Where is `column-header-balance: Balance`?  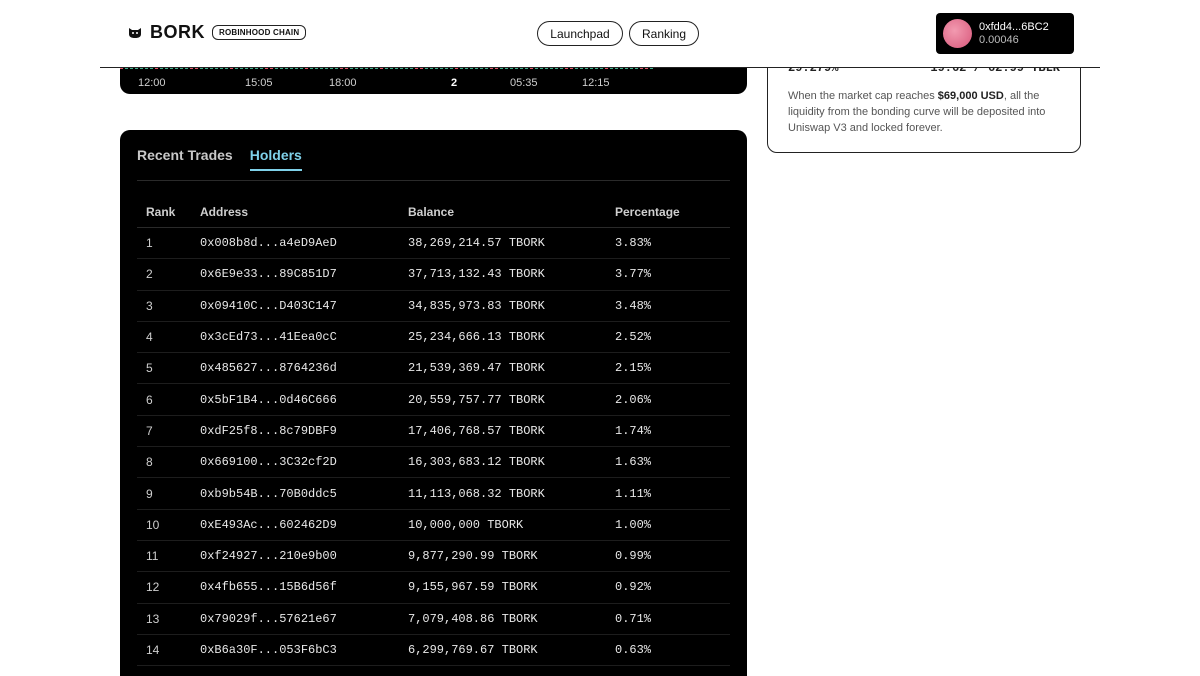 column-header-balance: Balance is located at coordinates (431, 211).